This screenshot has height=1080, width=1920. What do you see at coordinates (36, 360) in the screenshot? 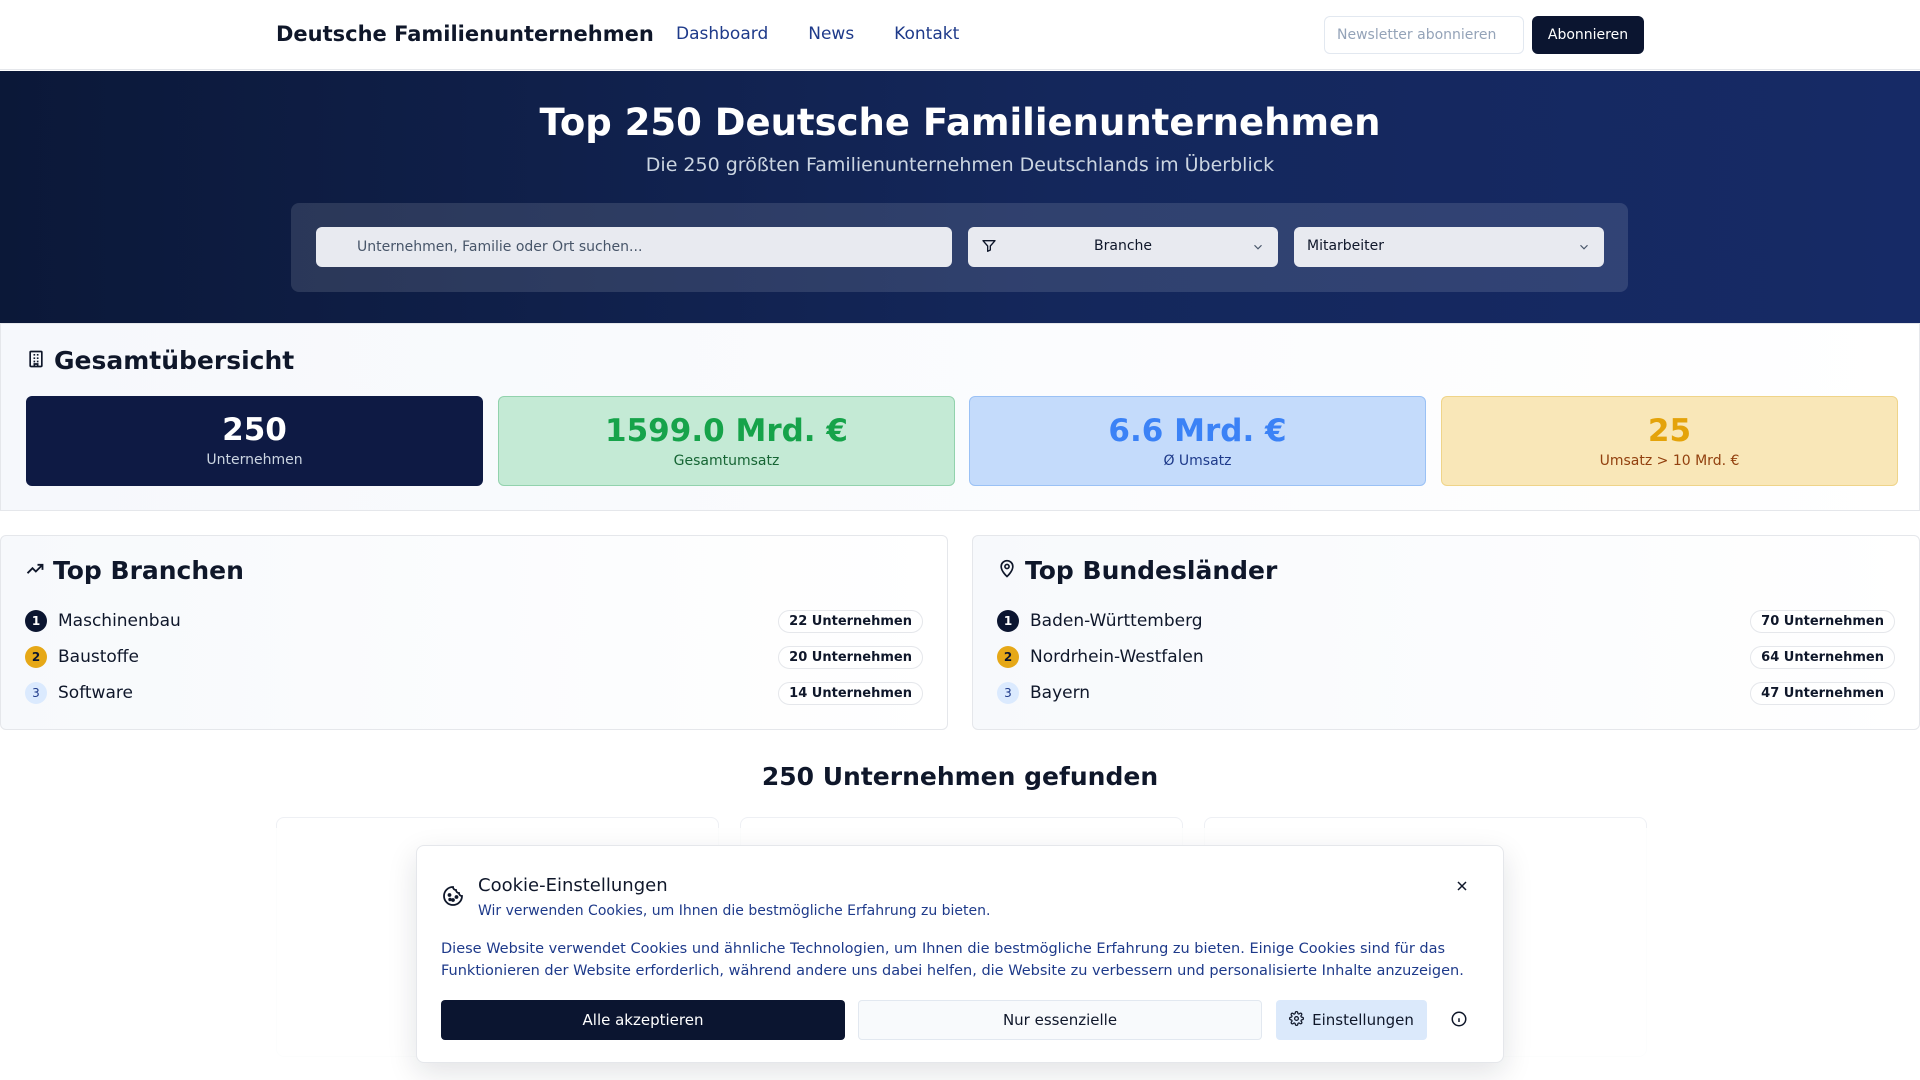
I see `building-icon` at bounding box center [36, 360].